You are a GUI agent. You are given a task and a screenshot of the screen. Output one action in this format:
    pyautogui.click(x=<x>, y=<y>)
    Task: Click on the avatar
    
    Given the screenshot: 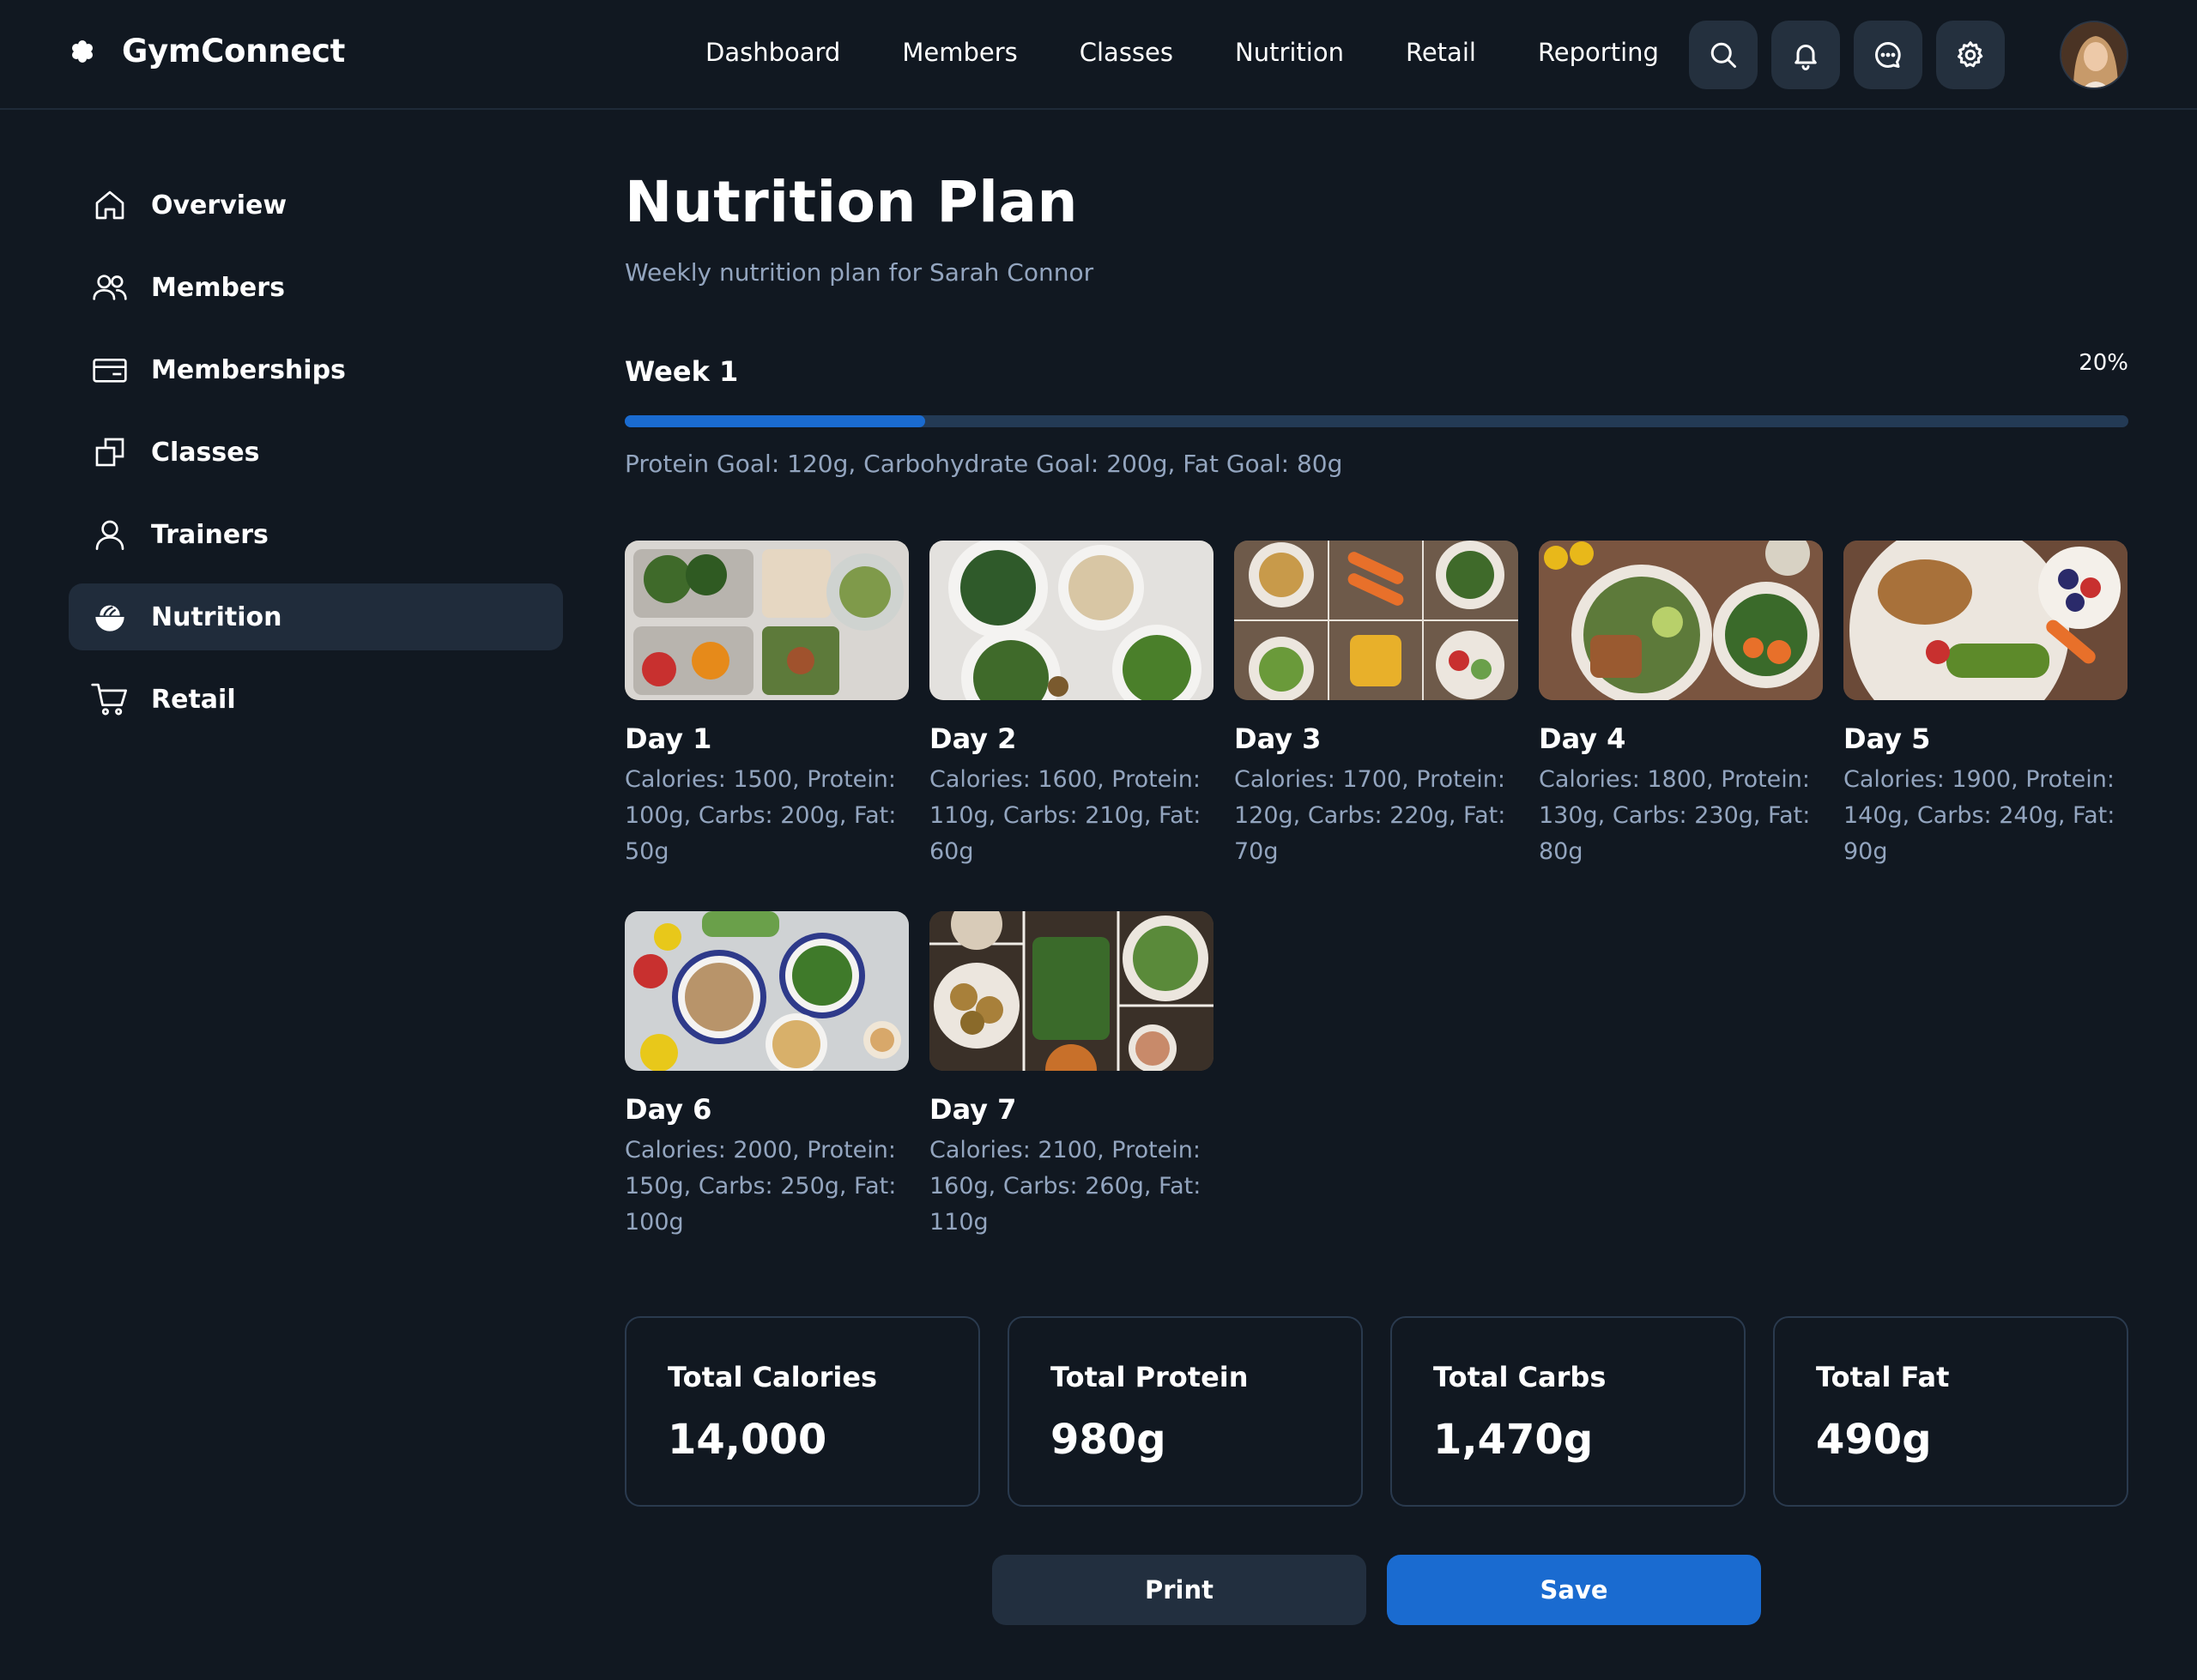 What is the action you would take?
    pyautogui.click(x=2094, y=55)
    